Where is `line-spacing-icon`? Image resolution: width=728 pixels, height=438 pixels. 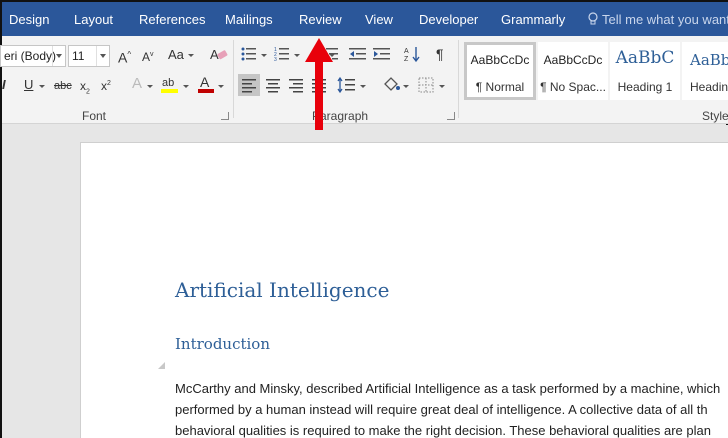 line-spacing-icon is located at coordinates (347, 85).